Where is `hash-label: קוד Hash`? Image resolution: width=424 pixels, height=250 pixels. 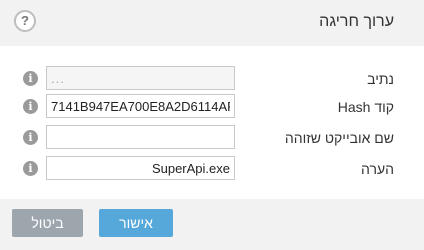
hash-label: קוד Hash is located at coordinates (365, 107).